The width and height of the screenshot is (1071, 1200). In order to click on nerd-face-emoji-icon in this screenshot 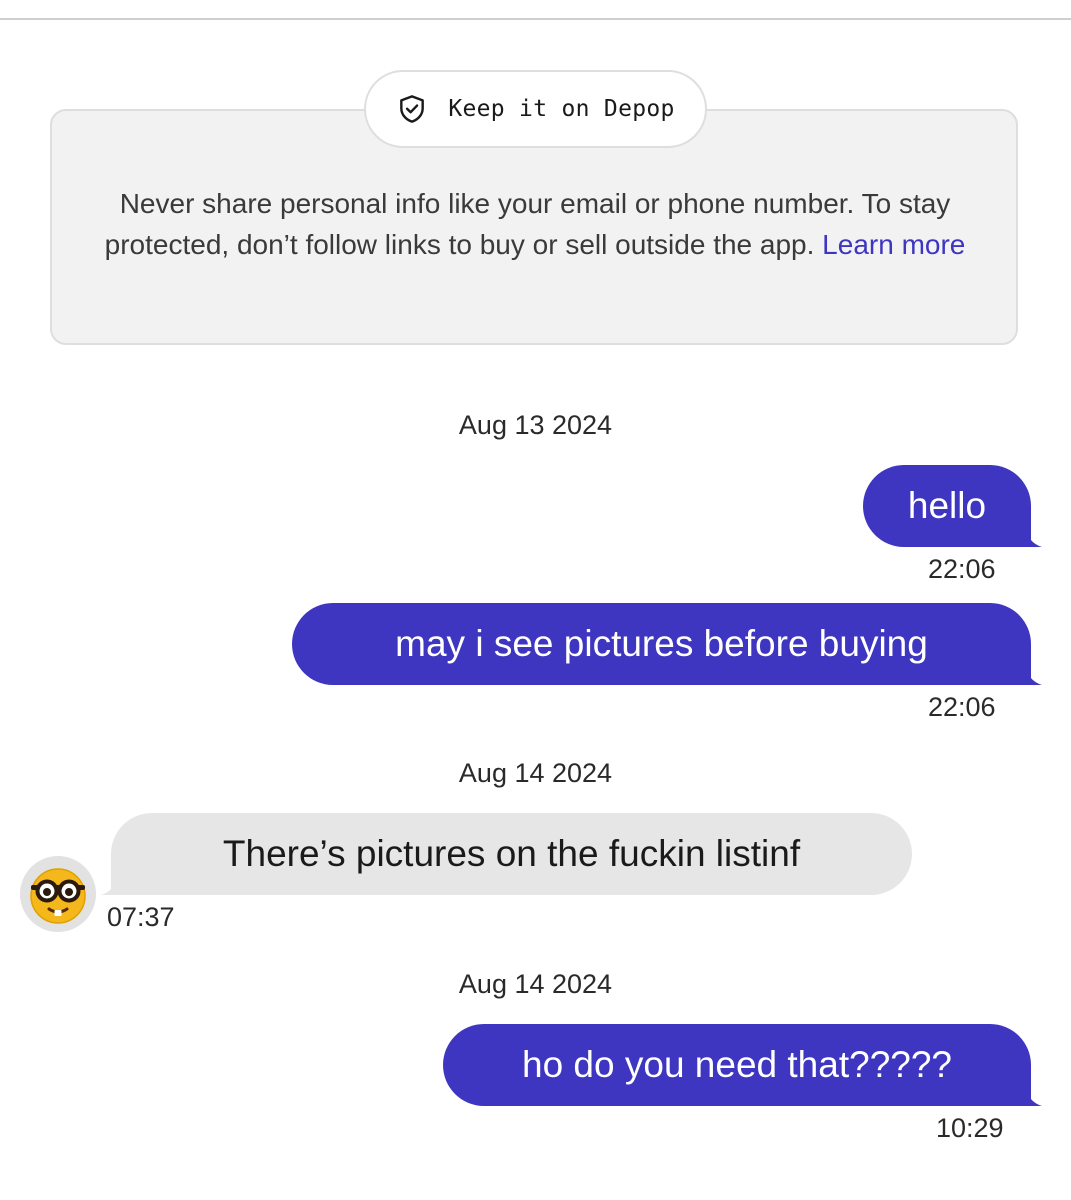, I will do `click(58, 896)`.